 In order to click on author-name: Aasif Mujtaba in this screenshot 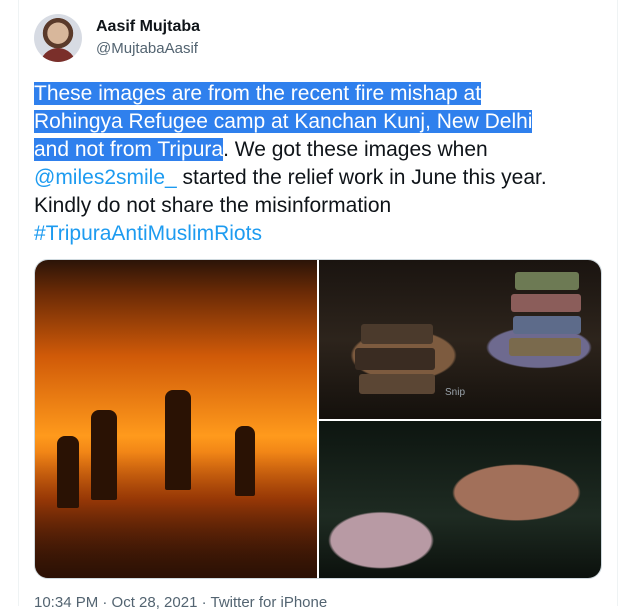, I will do `click(148, 27)`.